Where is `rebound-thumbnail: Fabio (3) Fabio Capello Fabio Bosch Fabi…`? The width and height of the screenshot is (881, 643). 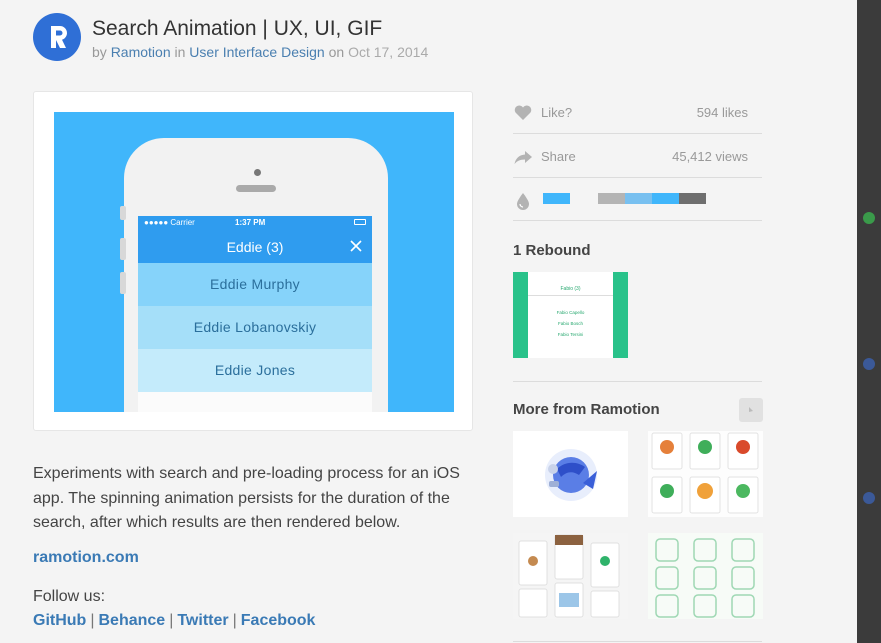 rebound-thumbnail: Fabio (3) Fabio Capello Fabio Bosch Fabi… is located at coordinates (570, 315).